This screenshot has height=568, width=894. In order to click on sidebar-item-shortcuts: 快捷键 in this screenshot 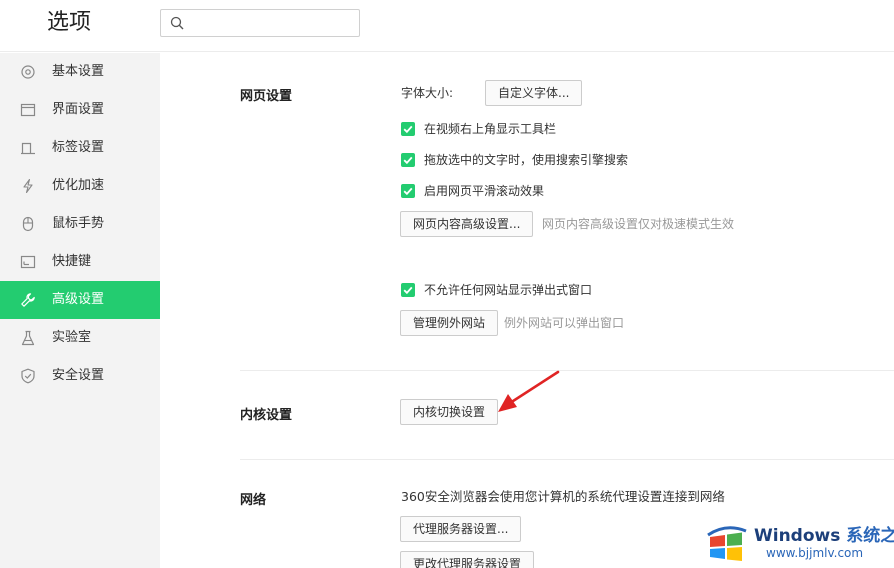, I will do `click(80, 262)`.